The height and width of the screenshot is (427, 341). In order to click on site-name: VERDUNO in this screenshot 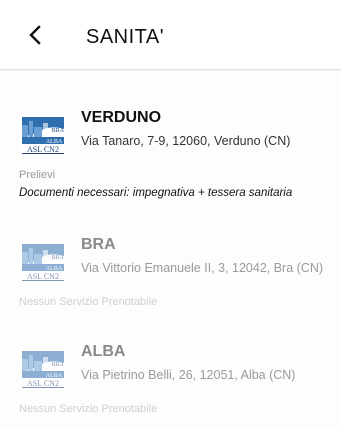, I will do `click(121, 117)`.